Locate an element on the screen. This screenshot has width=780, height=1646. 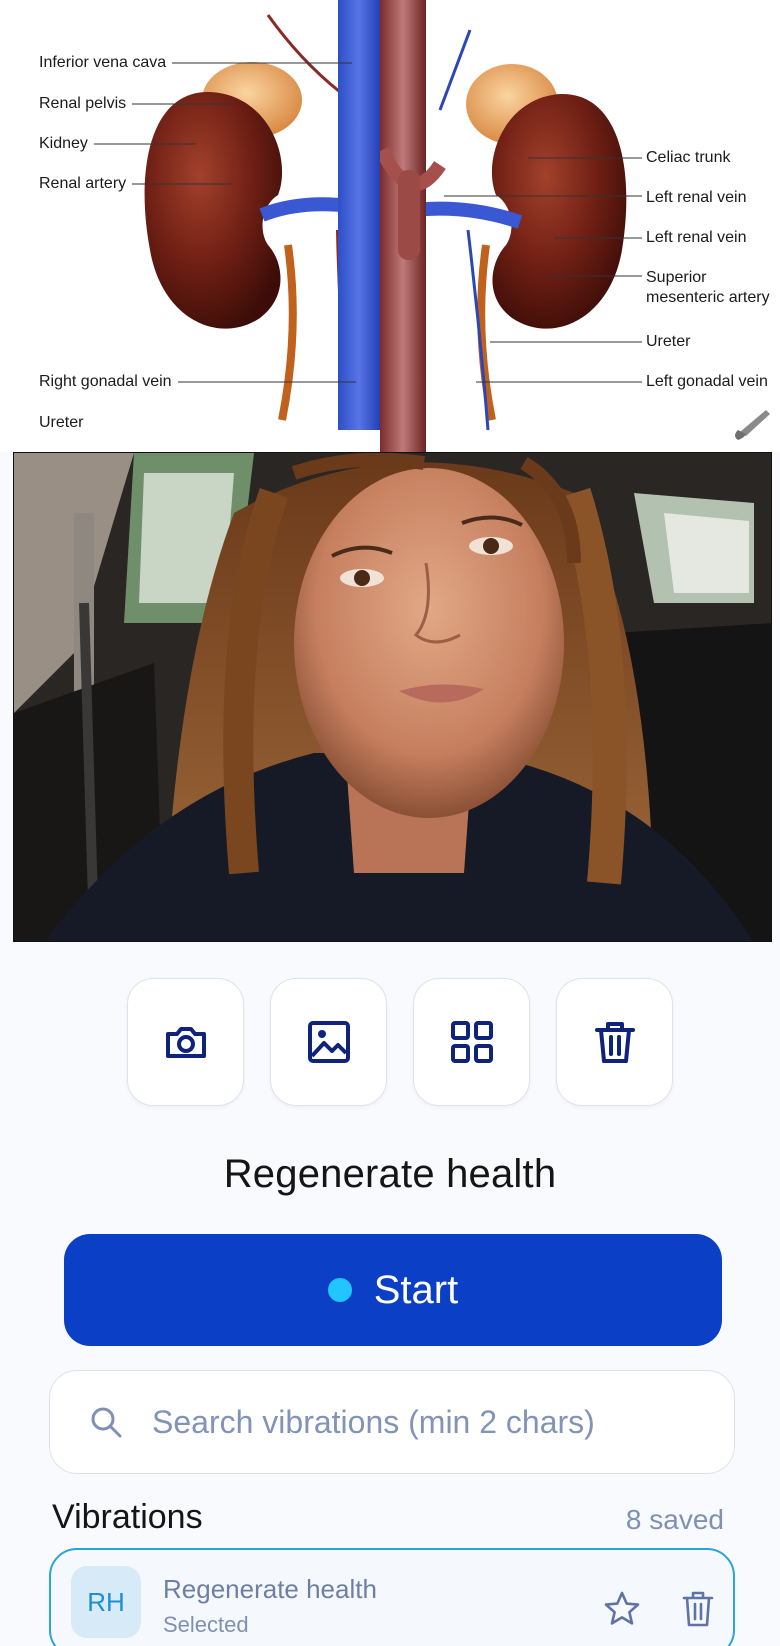
avatar: RH is located at coordinates (106, 1602).